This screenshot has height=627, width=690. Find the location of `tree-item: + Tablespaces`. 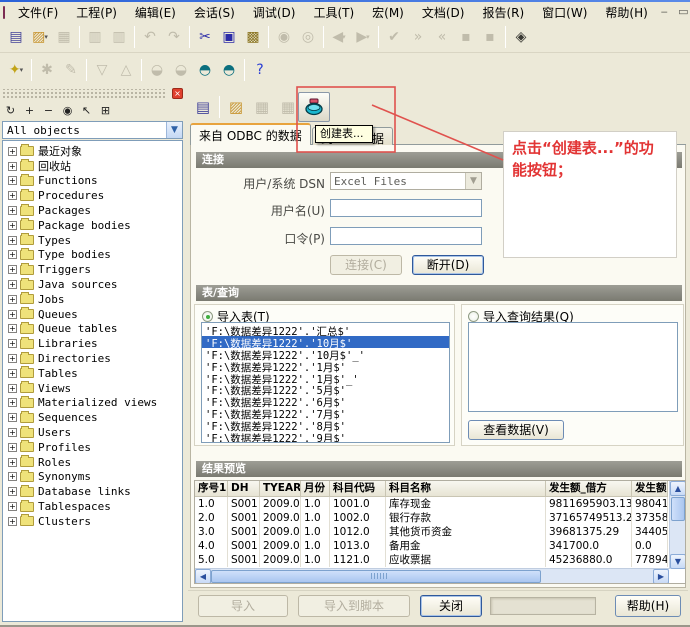

tree-item: + Tablespaces is located at coordinates (94, 506).